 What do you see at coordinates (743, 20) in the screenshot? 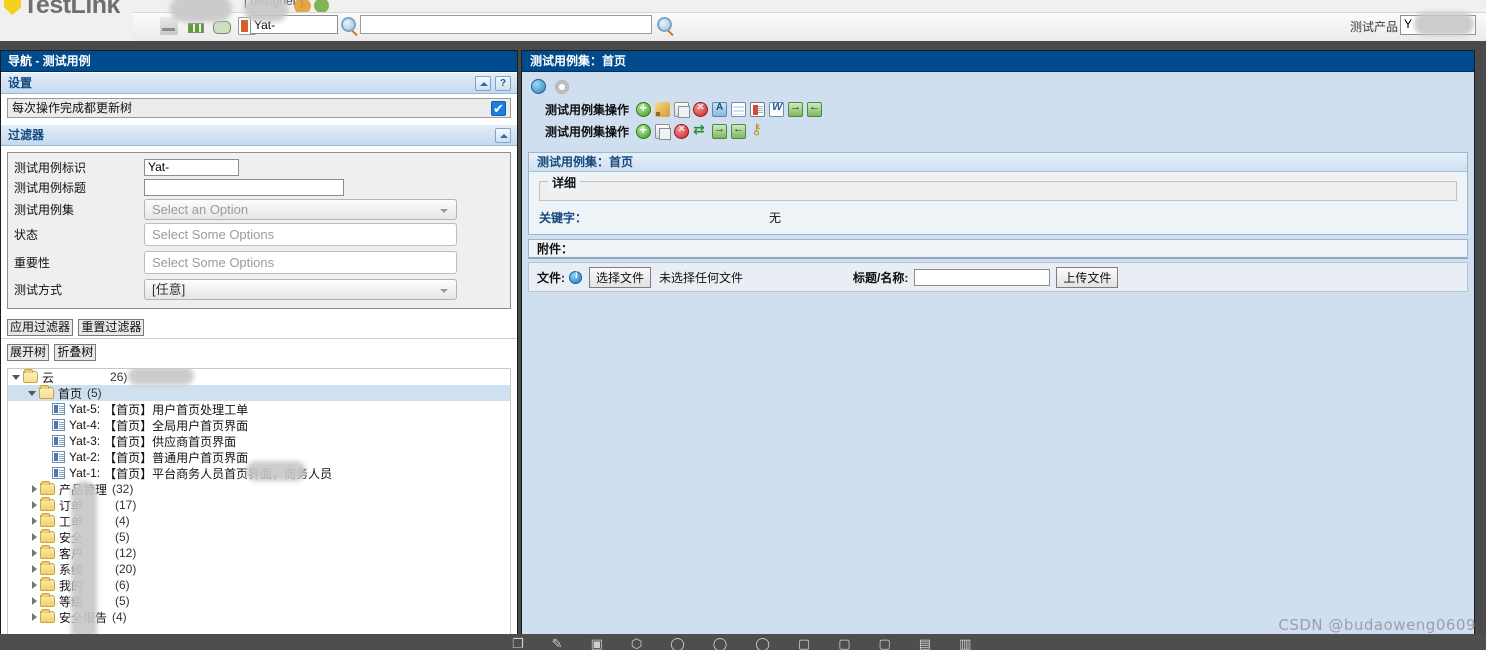
I see `app-header: TestLink [ designer ] Yat- 测试产品 Y` at bounding box center [743, 20].